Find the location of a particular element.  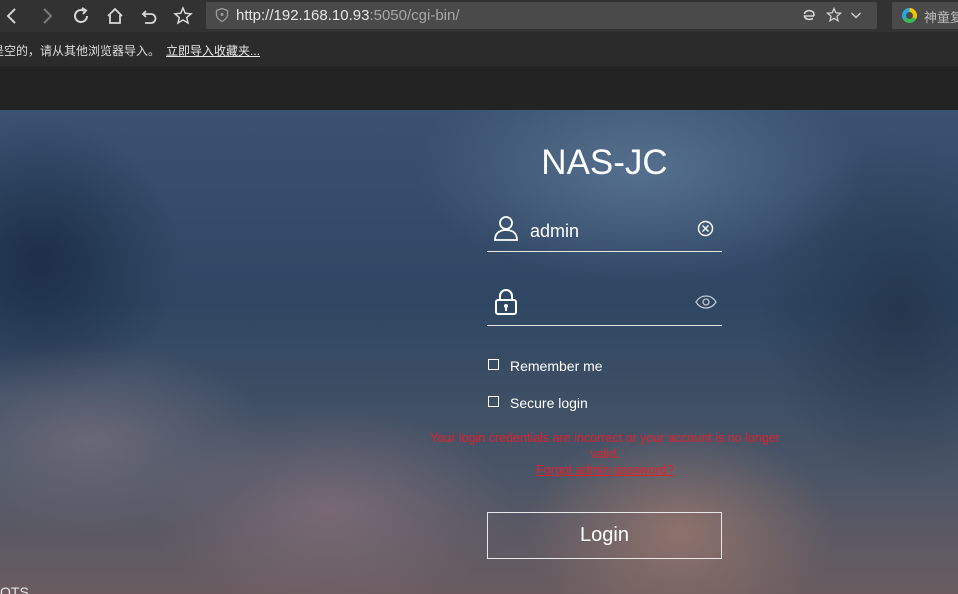

login-button: Login is located at coordinates (604, 535).